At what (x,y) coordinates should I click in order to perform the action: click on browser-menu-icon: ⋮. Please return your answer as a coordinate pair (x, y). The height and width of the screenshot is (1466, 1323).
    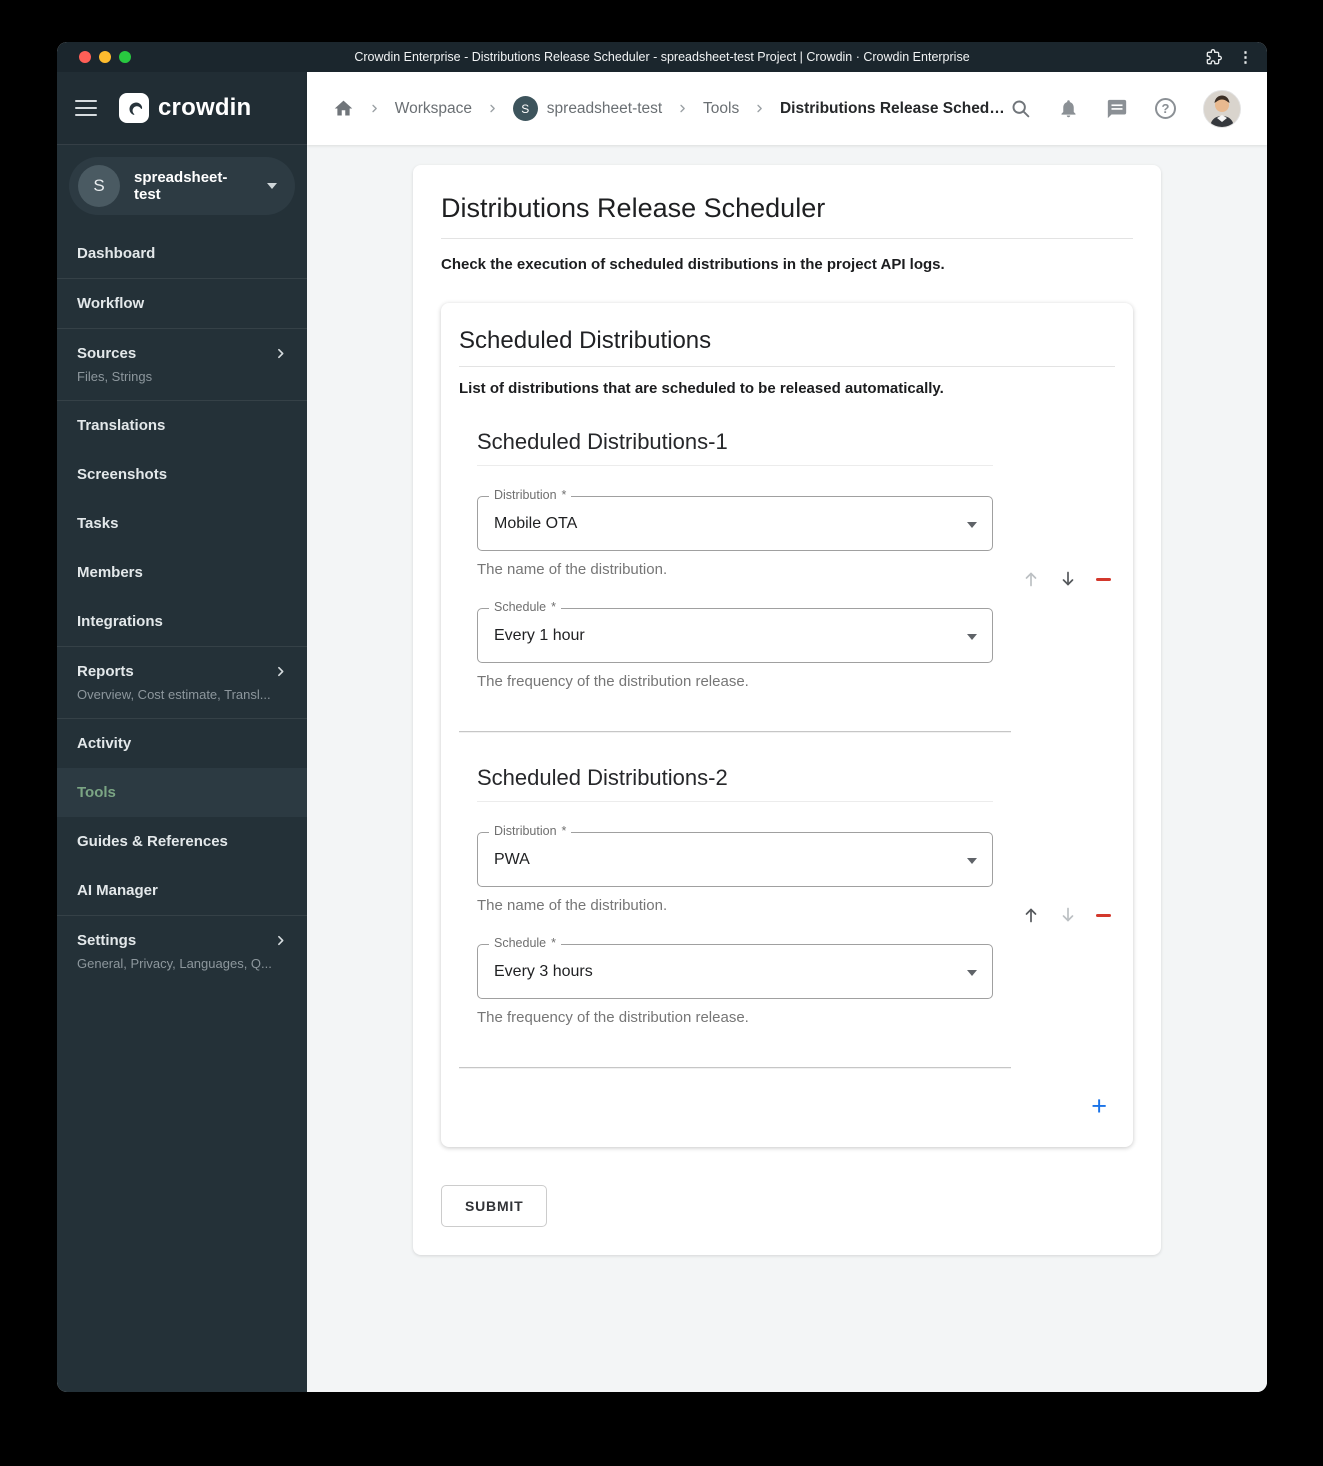
    Looking at the image, I should click on (1245, 57).